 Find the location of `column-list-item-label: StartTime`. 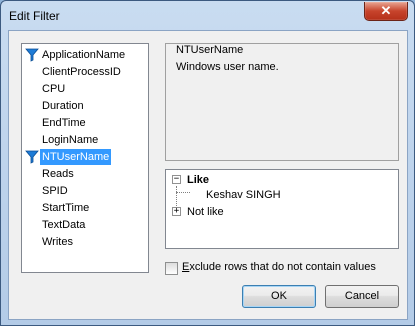

column-list-item-label: StartTime is located at coordinates (66, 208).